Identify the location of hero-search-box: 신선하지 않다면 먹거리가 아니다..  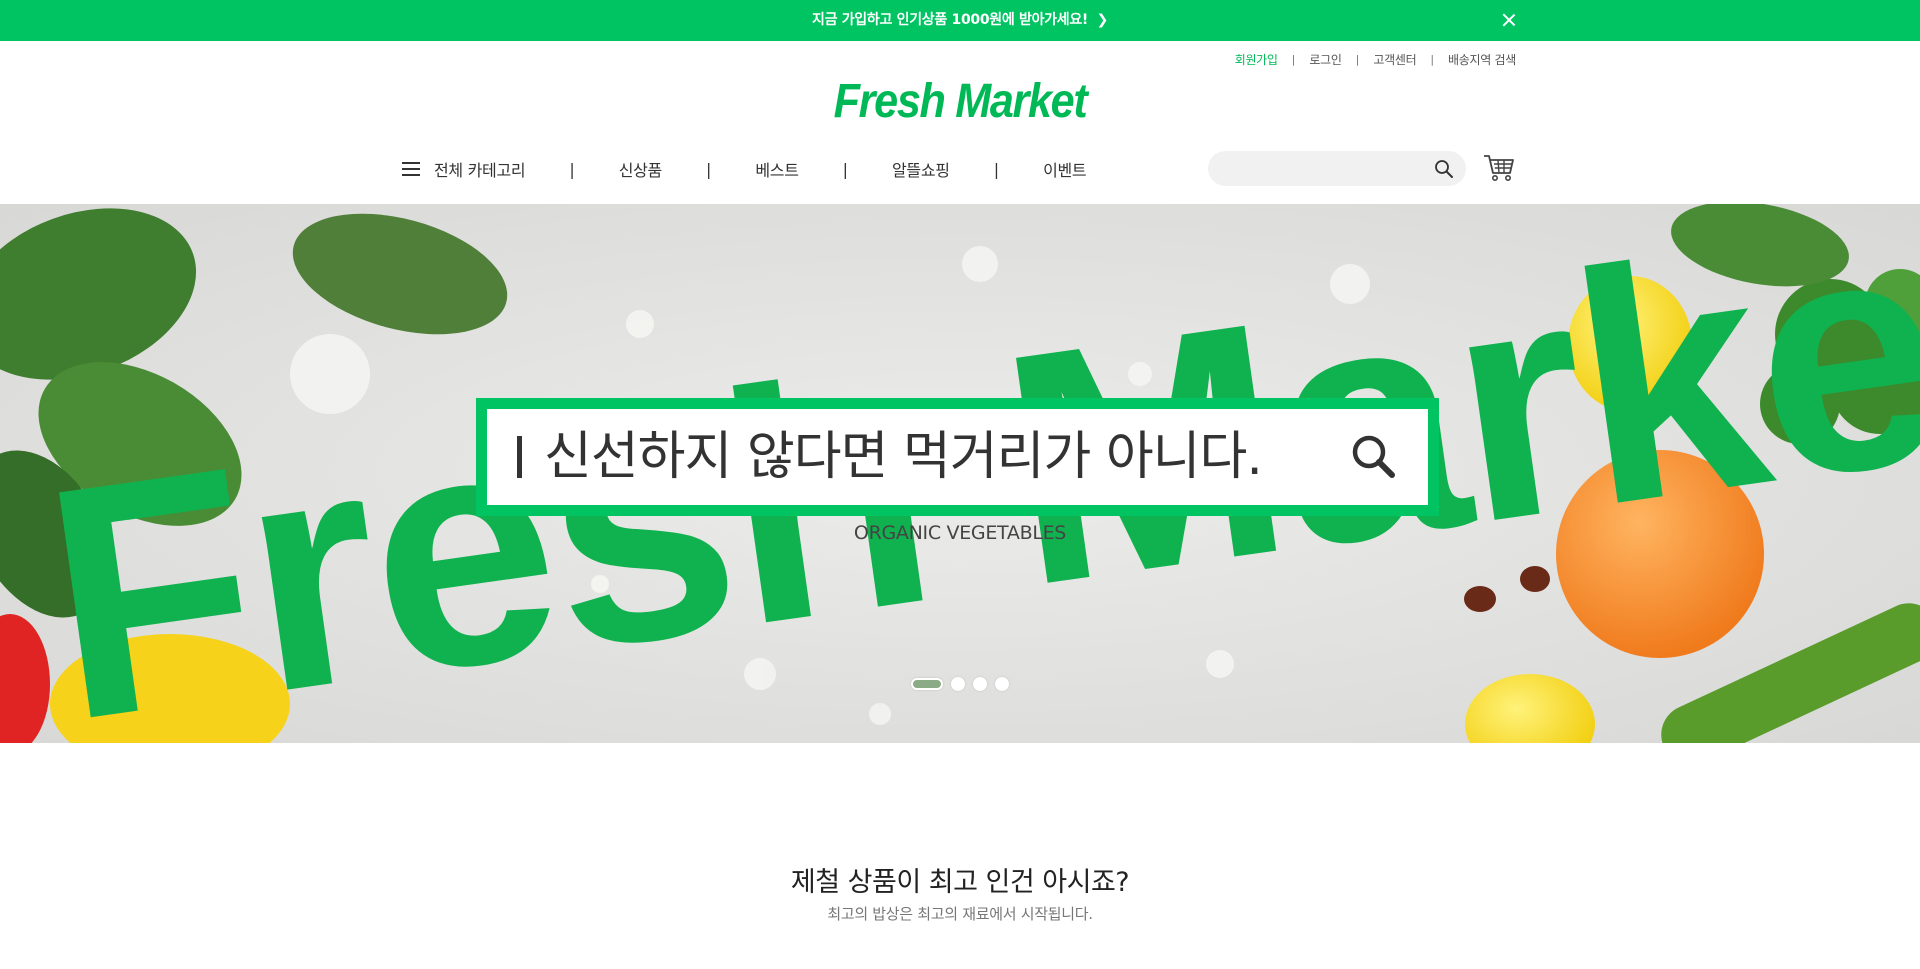
(957, 457).